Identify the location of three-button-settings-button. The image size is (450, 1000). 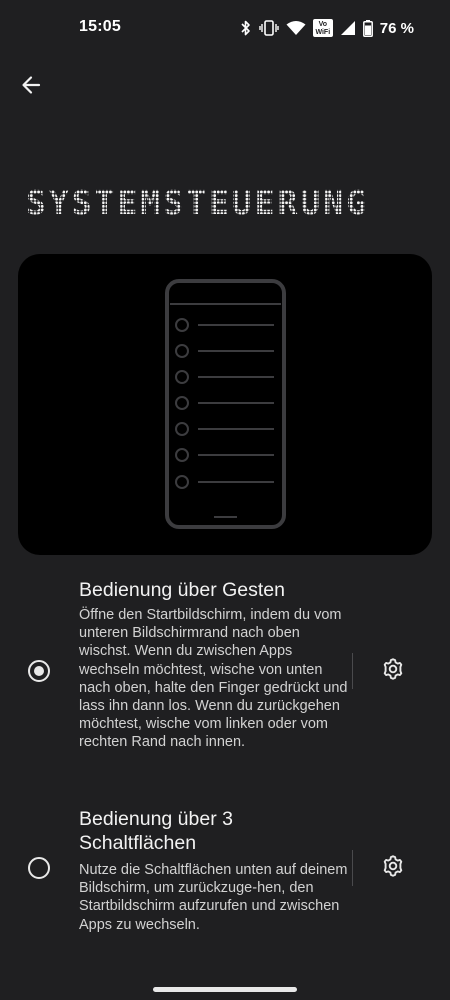
(393, 868).